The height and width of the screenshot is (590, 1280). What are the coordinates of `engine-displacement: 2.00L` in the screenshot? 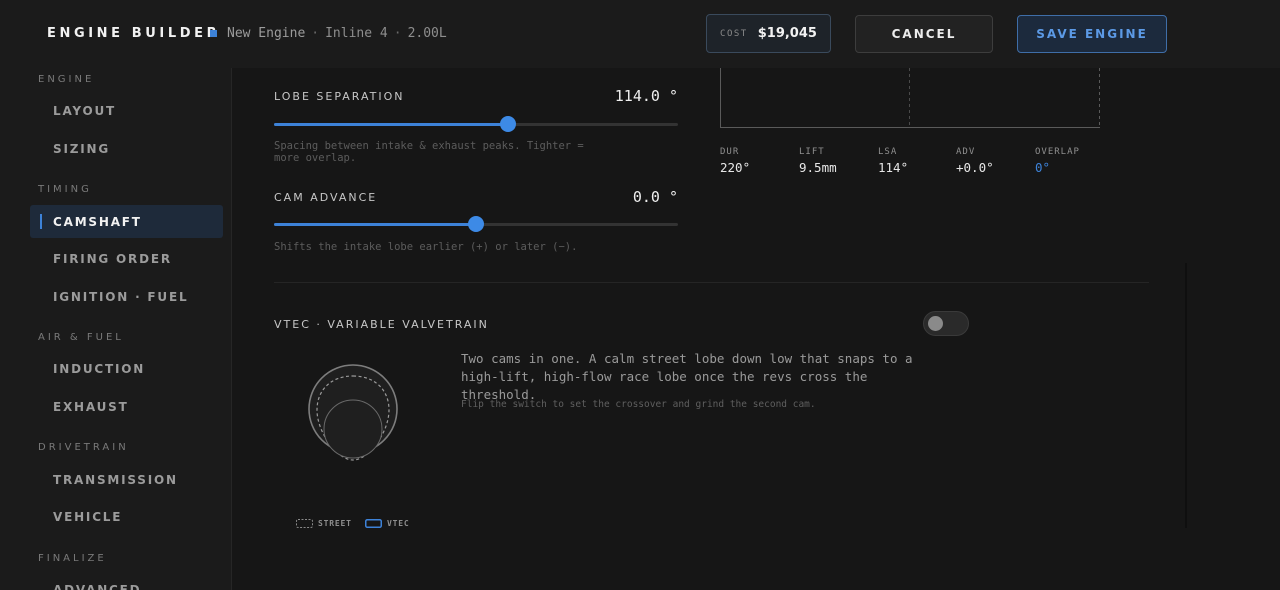 It's located at (427, 33).